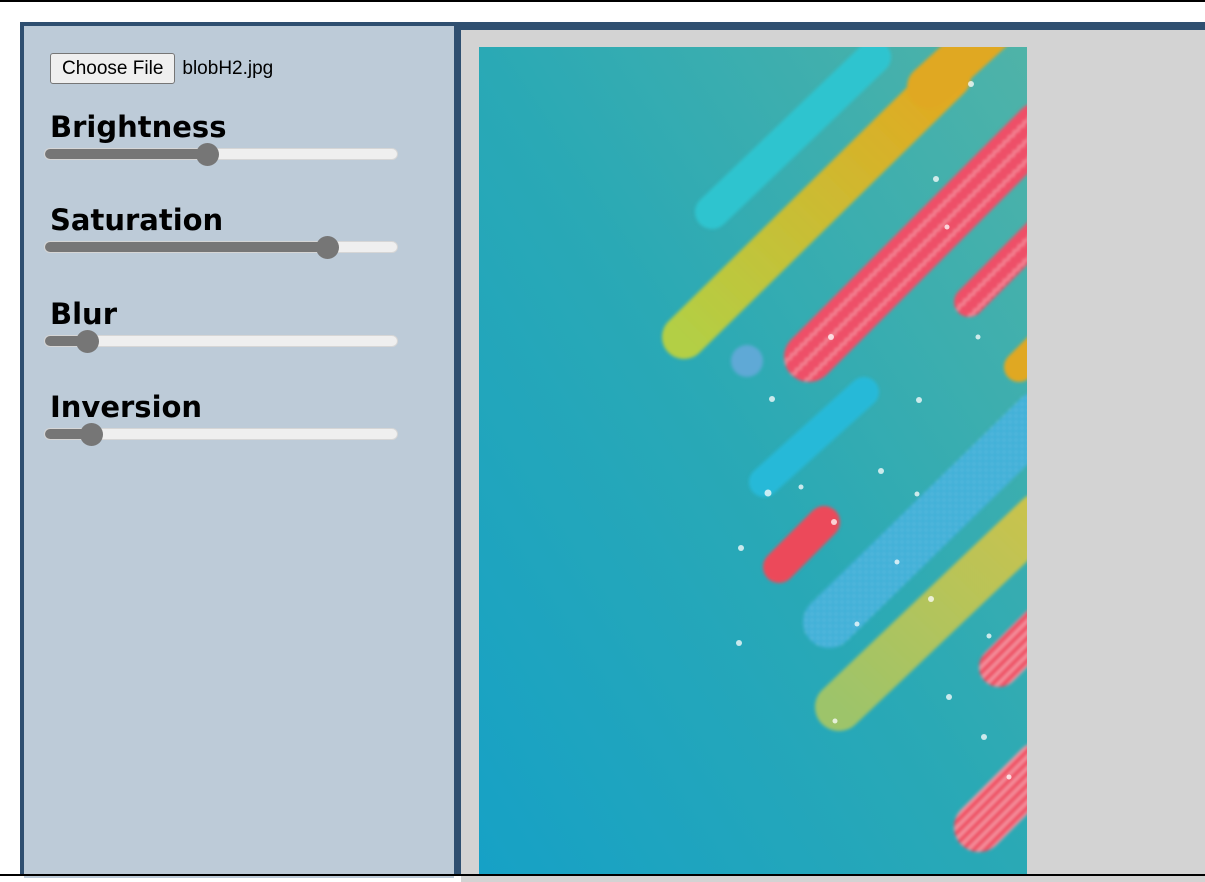 This screenshot has height=882, width=1205. Describe the element at coordinates (83, 314) in the screenshot. I see `blur-label: Blur` at that location.